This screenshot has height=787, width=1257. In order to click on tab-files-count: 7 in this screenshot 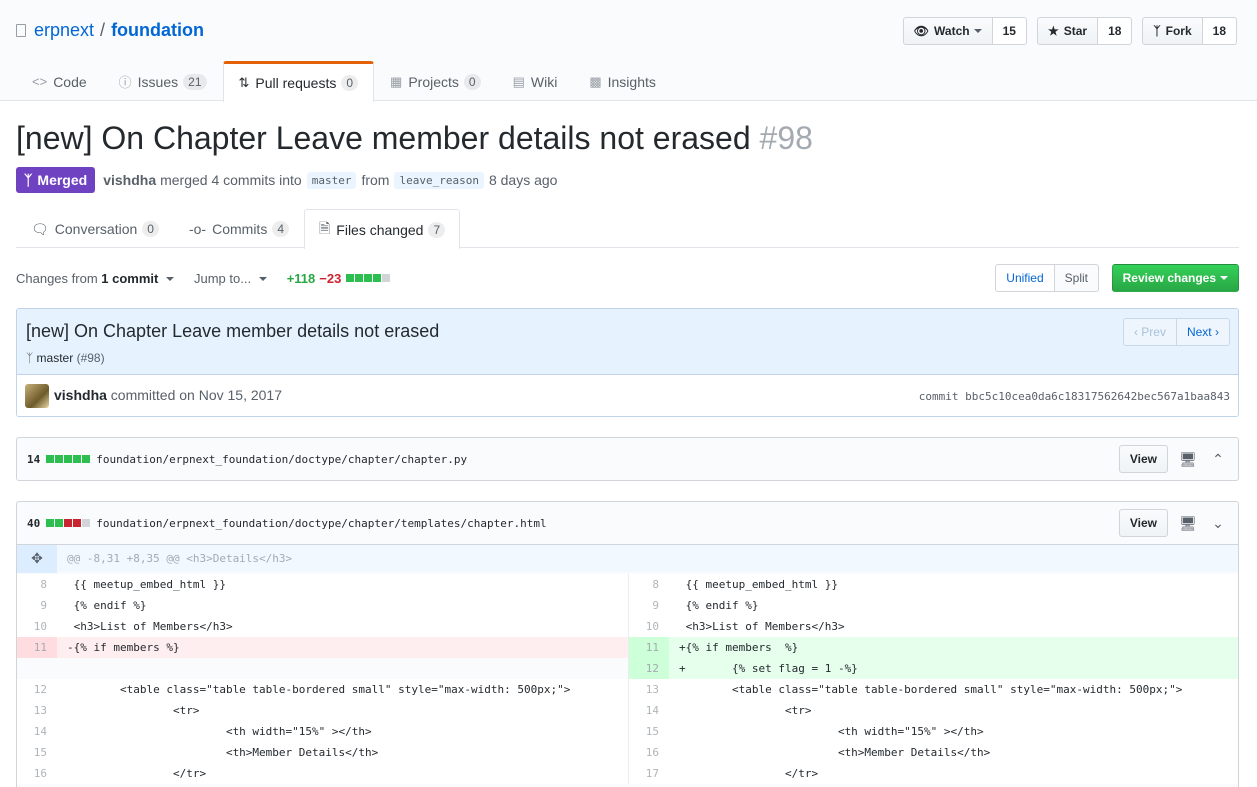, I will do `click(437, 229)`.